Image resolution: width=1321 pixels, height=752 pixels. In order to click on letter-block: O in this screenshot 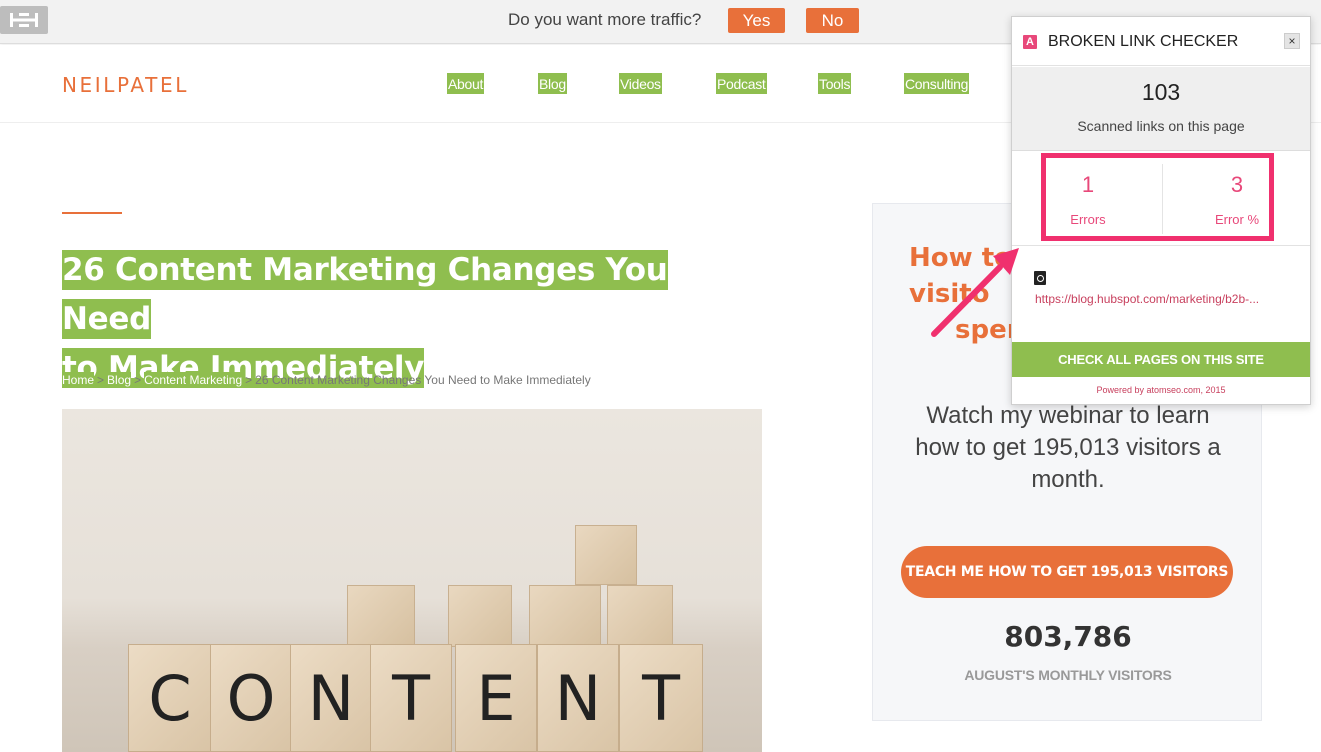, I will do `click(251, 698)`.